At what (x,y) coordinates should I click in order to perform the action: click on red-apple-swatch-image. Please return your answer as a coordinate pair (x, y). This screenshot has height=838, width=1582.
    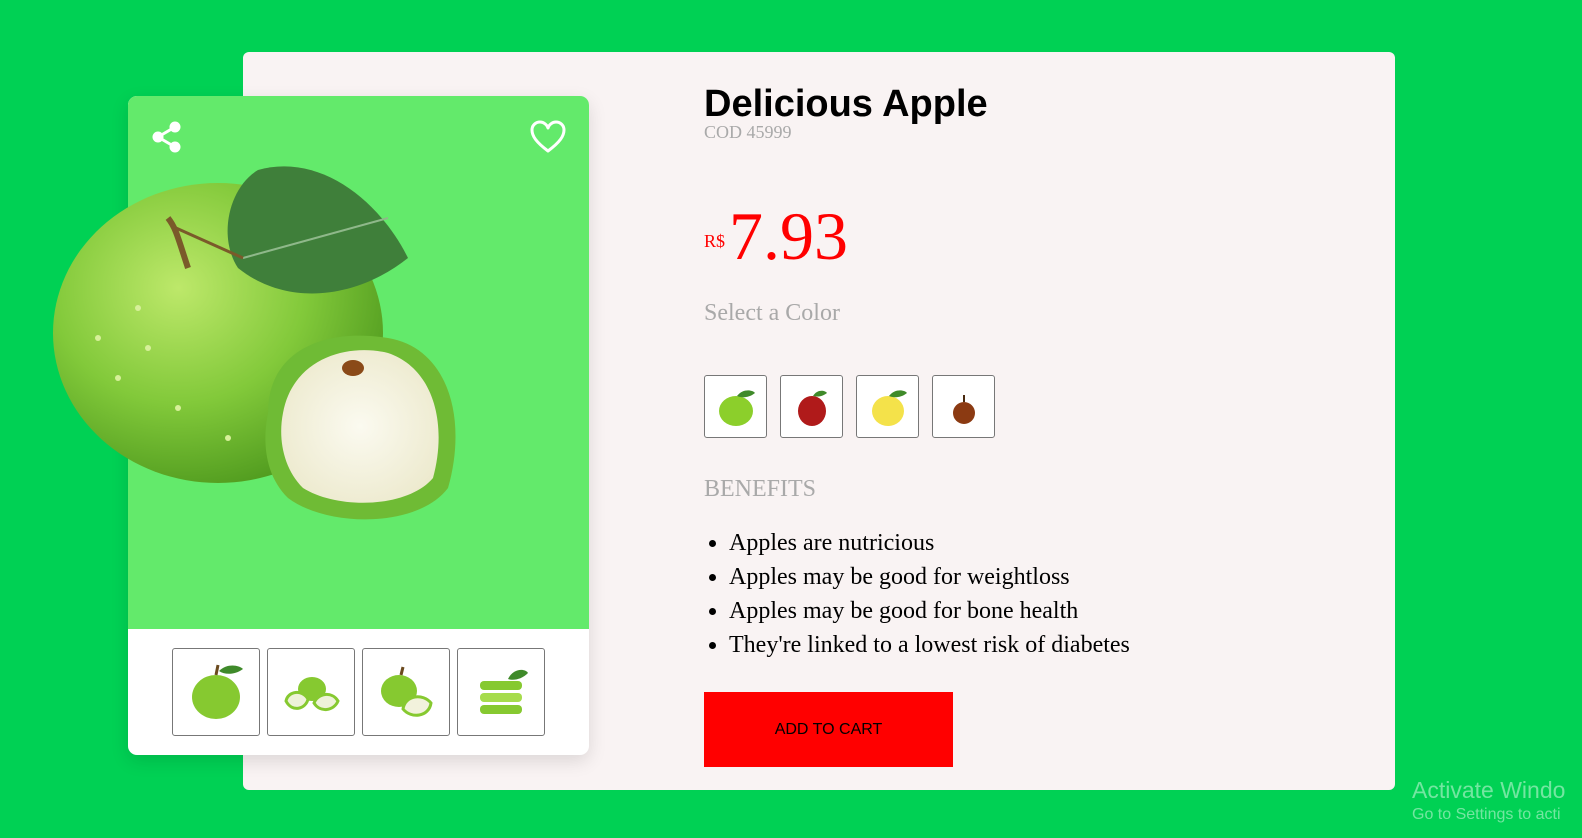
    Looking at the image, I should click on (812, 408).